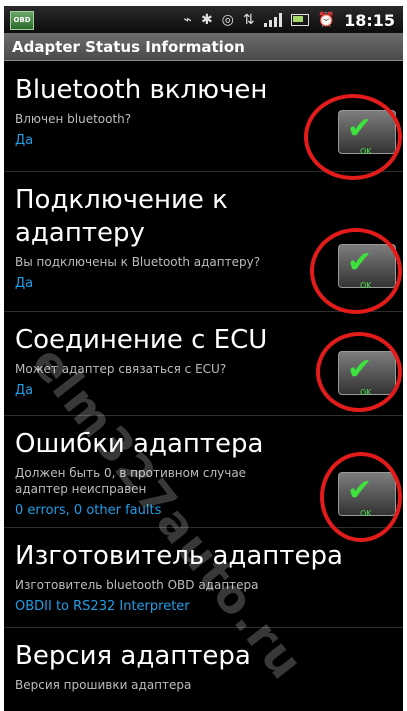 This screenshot has width=407, height=711. What do you see at coordinates (272, 20) in the screenshot?
I see `signal-icon` at bounding box center [272, 20].